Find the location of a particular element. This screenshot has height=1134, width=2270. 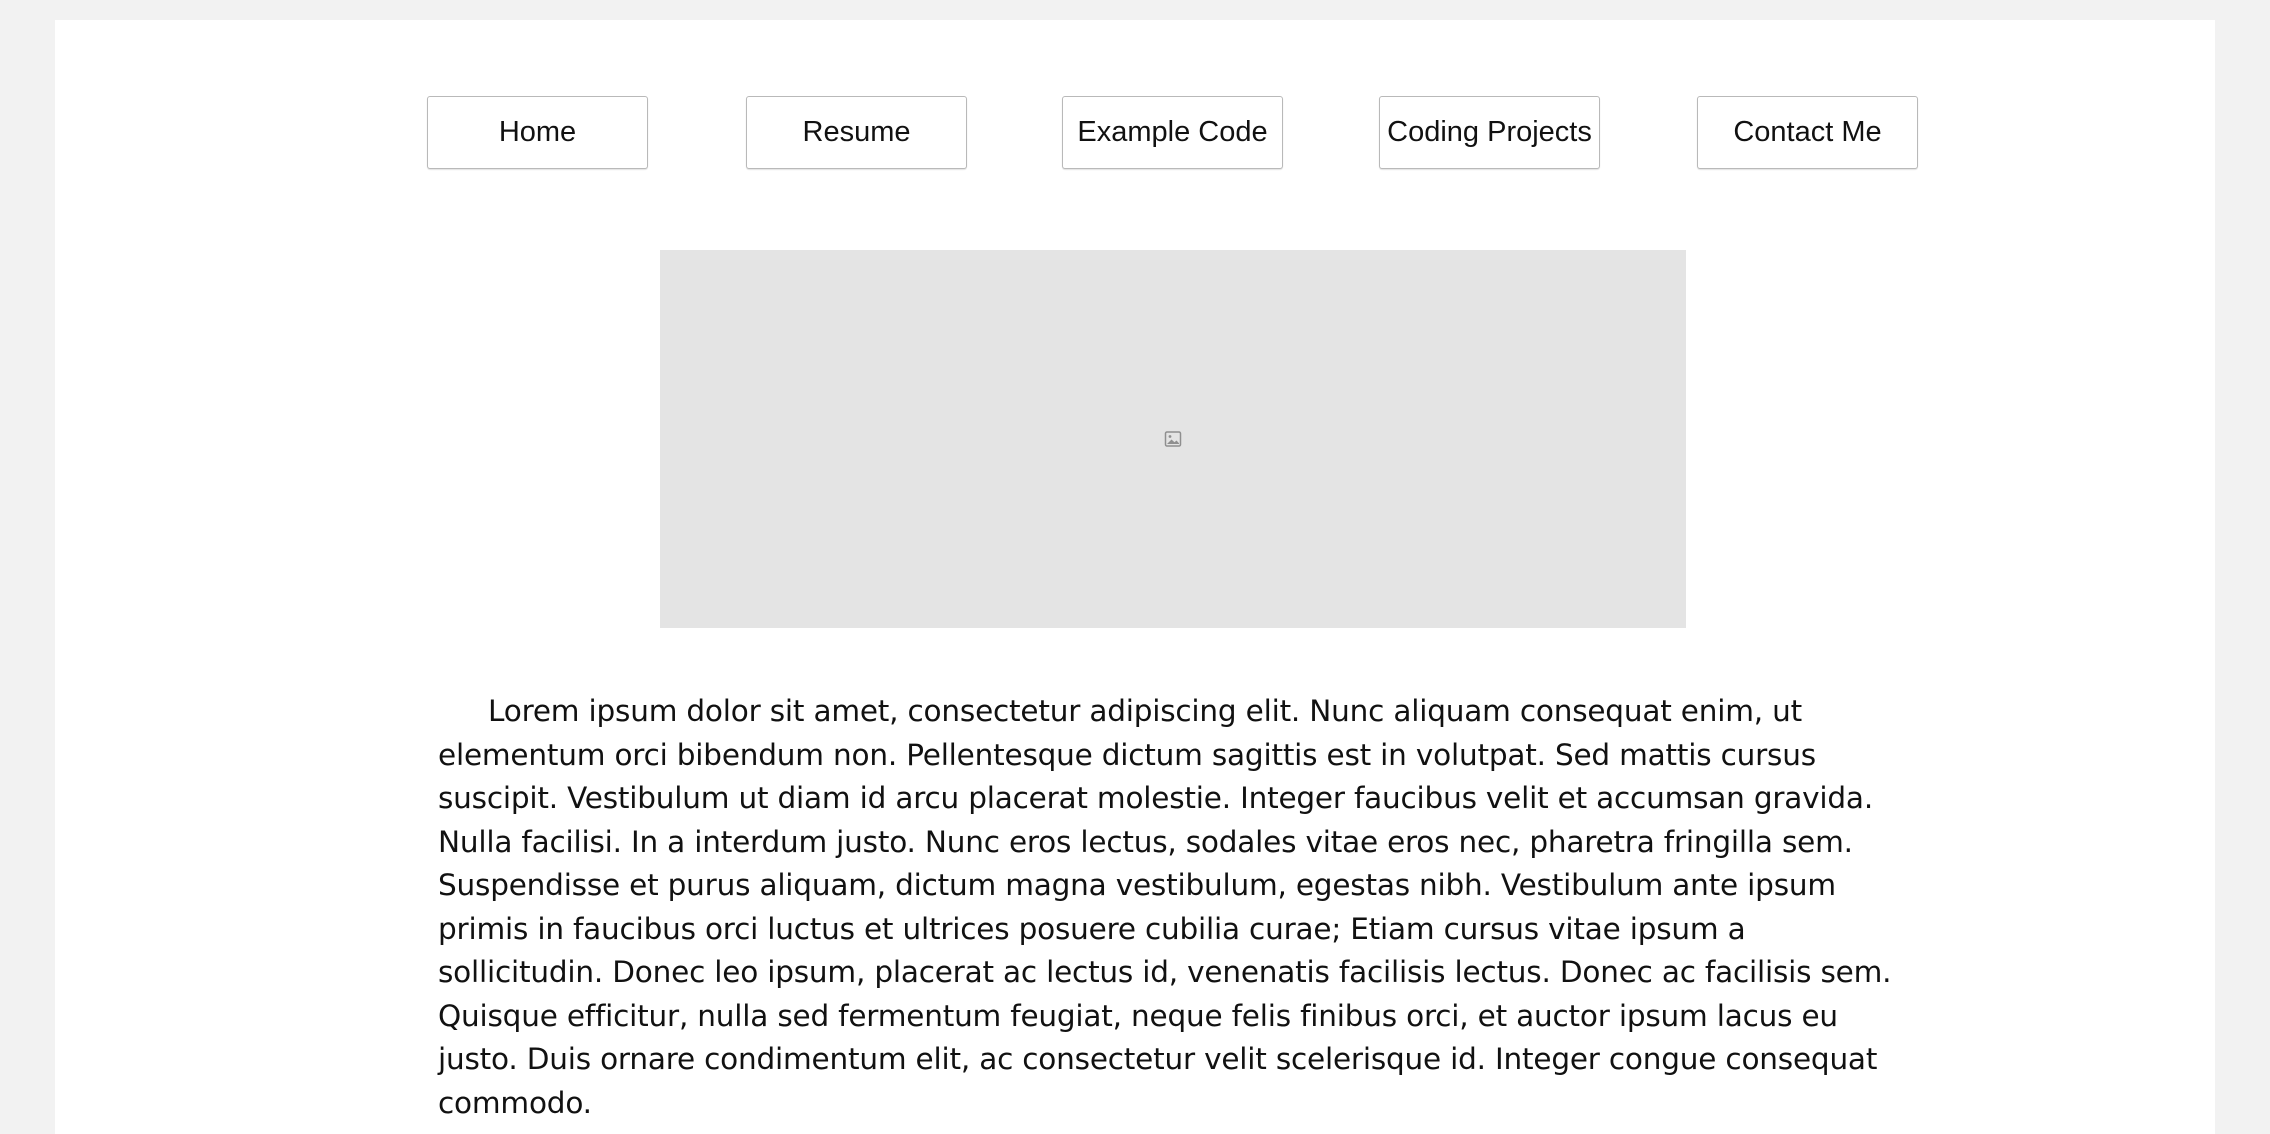

nav-contact-me-button: Contact Me is located at coordinates (1807, 132).